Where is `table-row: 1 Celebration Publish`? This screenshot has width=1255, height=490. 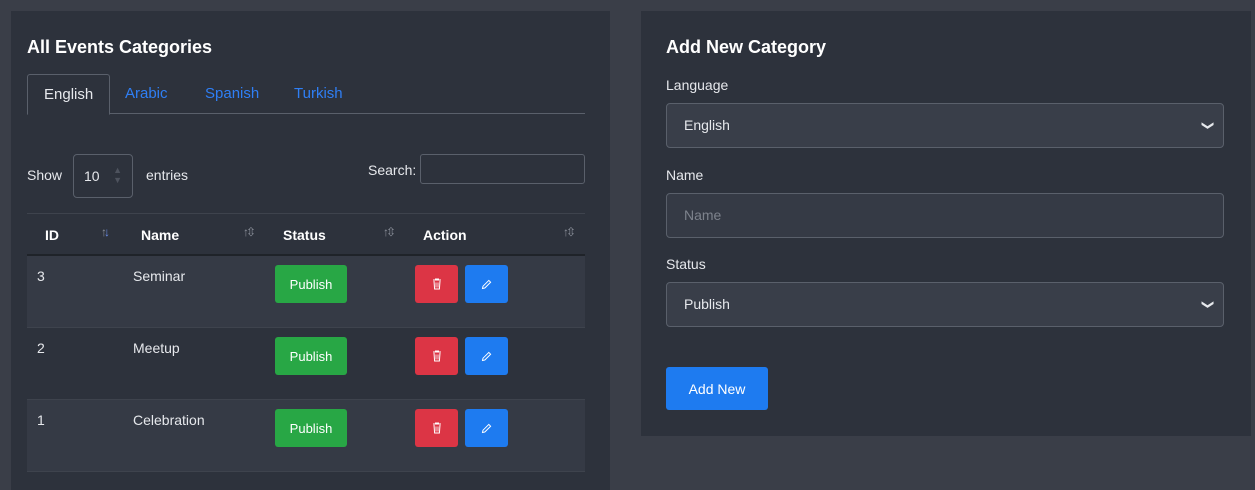
table-row: 1 Celebration Publish is located at coordinates (306, 436).